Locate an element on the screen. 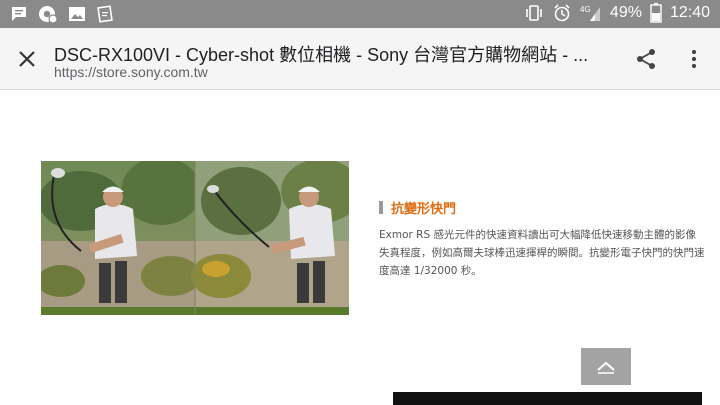 This screenshot has width=720, height=405. close-tab-button is located at coordinates (27, 59).